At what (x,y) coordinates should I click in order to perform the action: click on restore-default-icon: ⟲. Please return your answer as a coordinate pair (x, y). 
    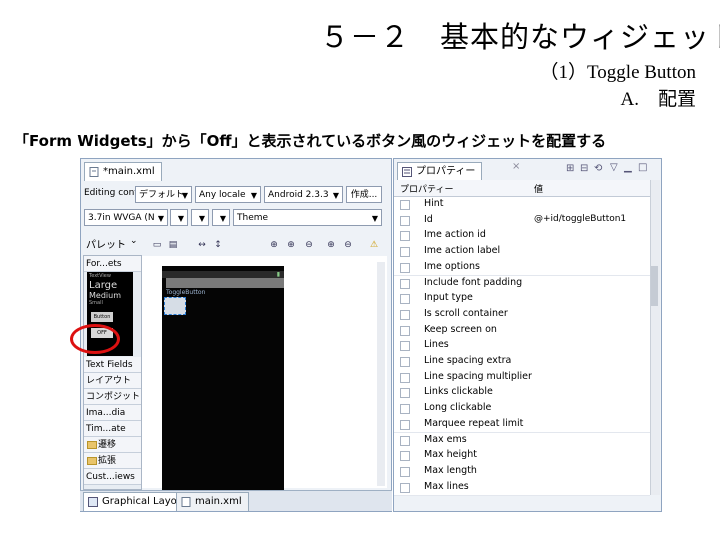
    Looking at the image, I should click on (598, 168).